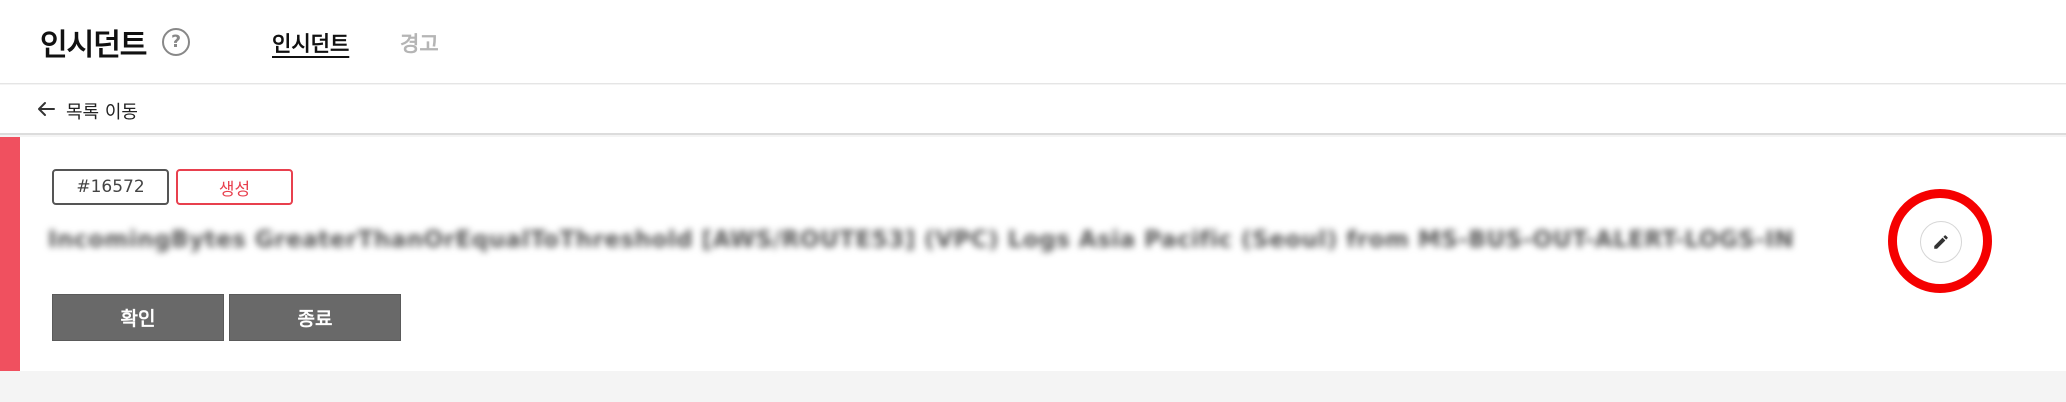 The image size is (2066, 402). Describe the element at coordinates (1033, 110) in the screenshot. I see `back-nav-bar: 목록 이동` at that location.